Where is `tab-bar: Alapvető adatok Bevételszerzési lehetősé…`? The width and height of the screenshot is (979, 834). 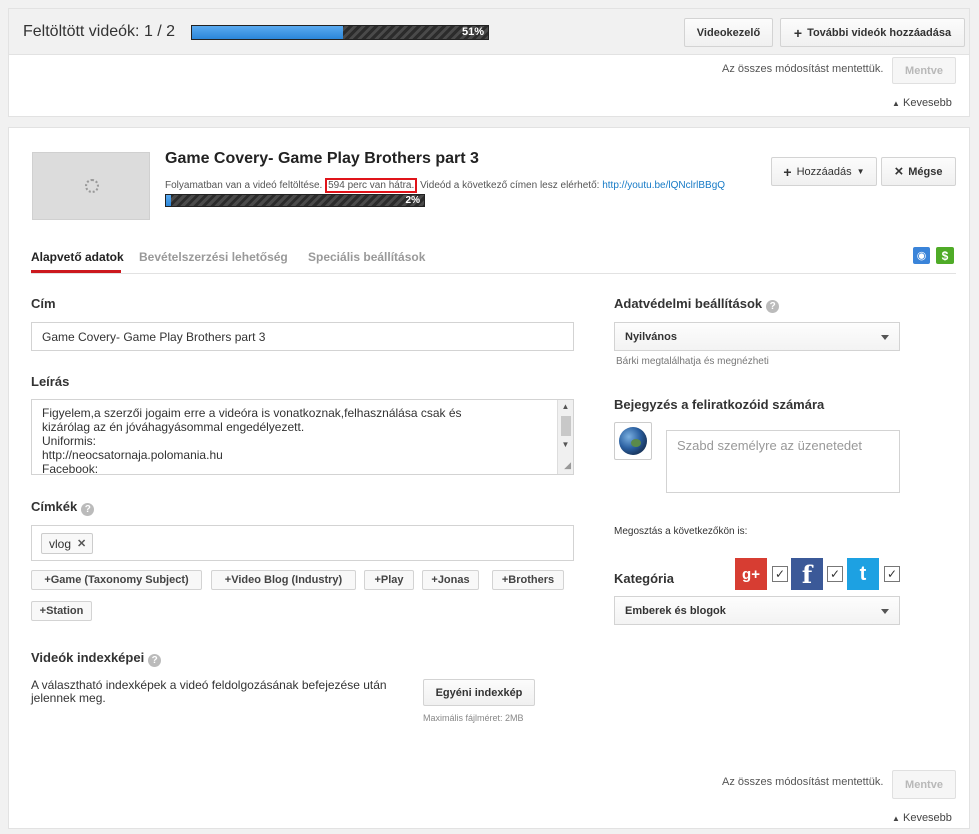
tab-bar: Alapvető adatok Bevételszerzési lehetősé… is located at coordinates (493, 255).